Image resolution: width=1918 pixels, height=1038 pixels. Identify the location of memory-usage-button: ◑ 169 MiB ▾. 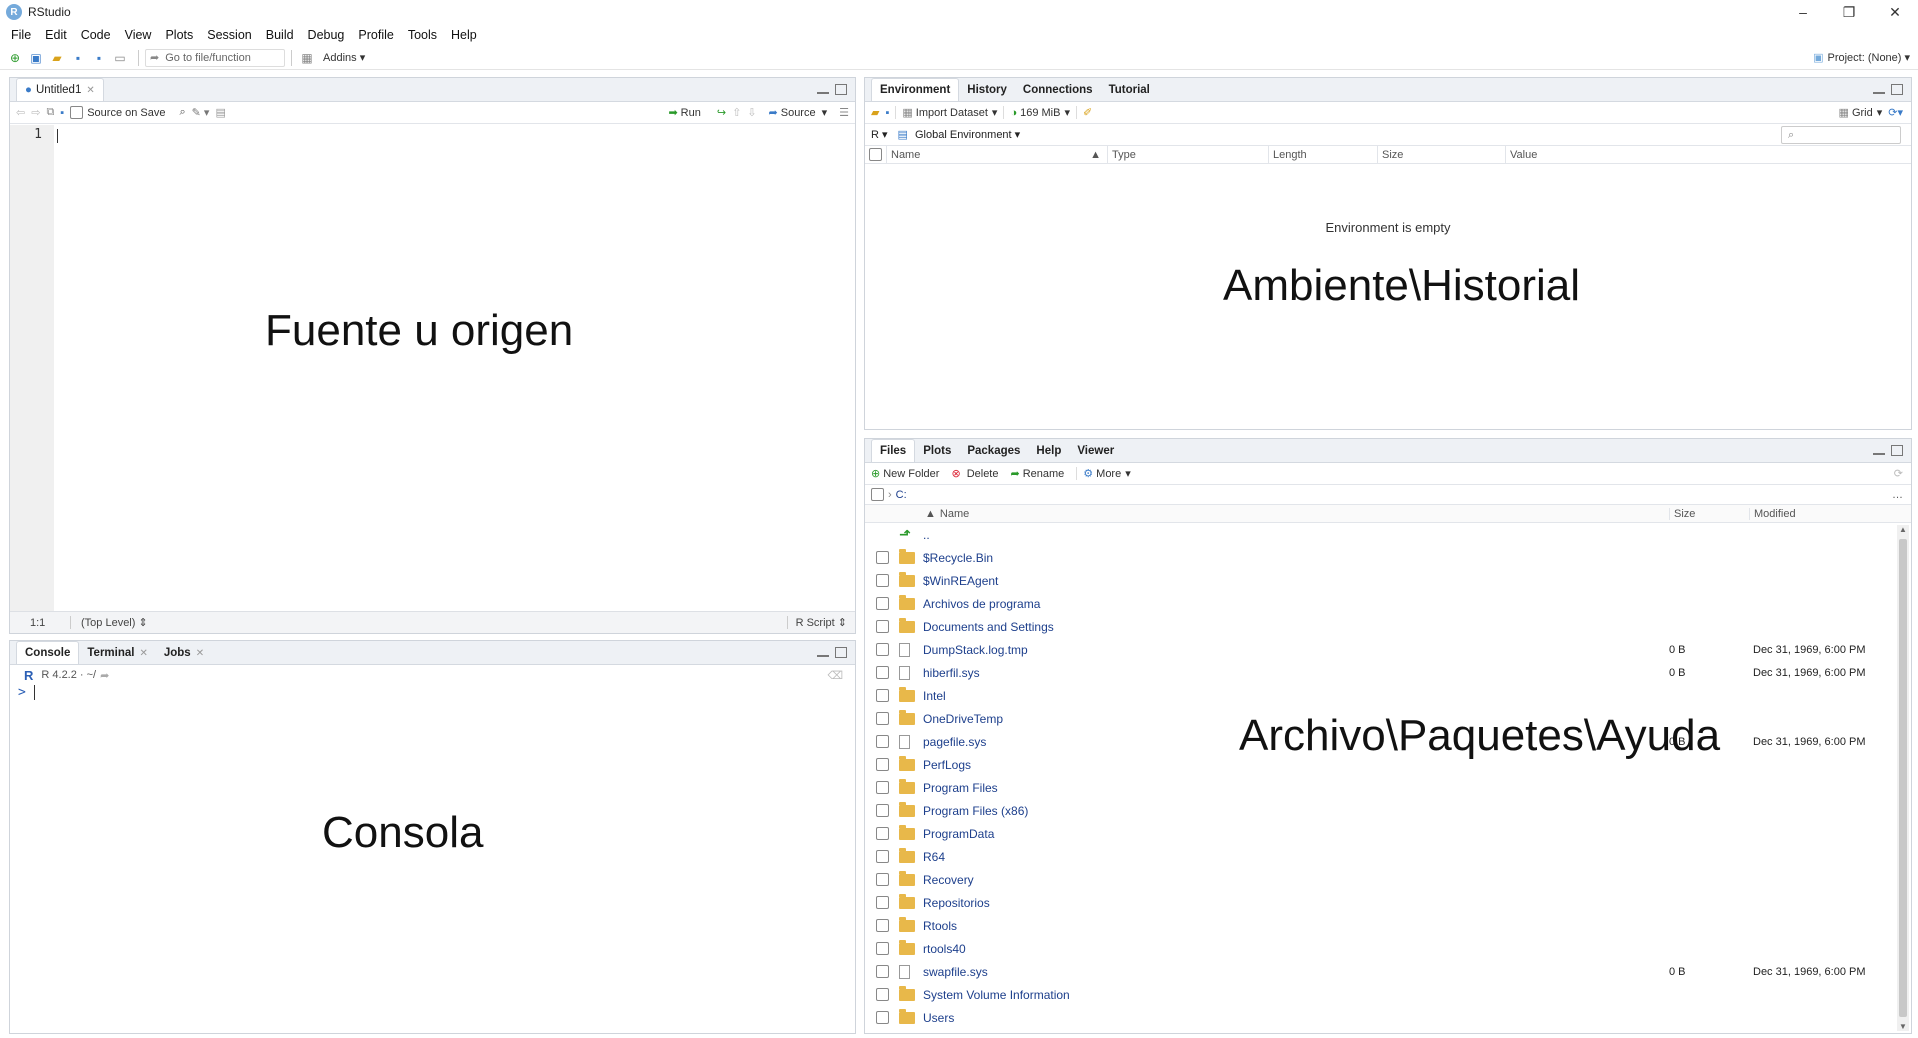
(1036, 112).